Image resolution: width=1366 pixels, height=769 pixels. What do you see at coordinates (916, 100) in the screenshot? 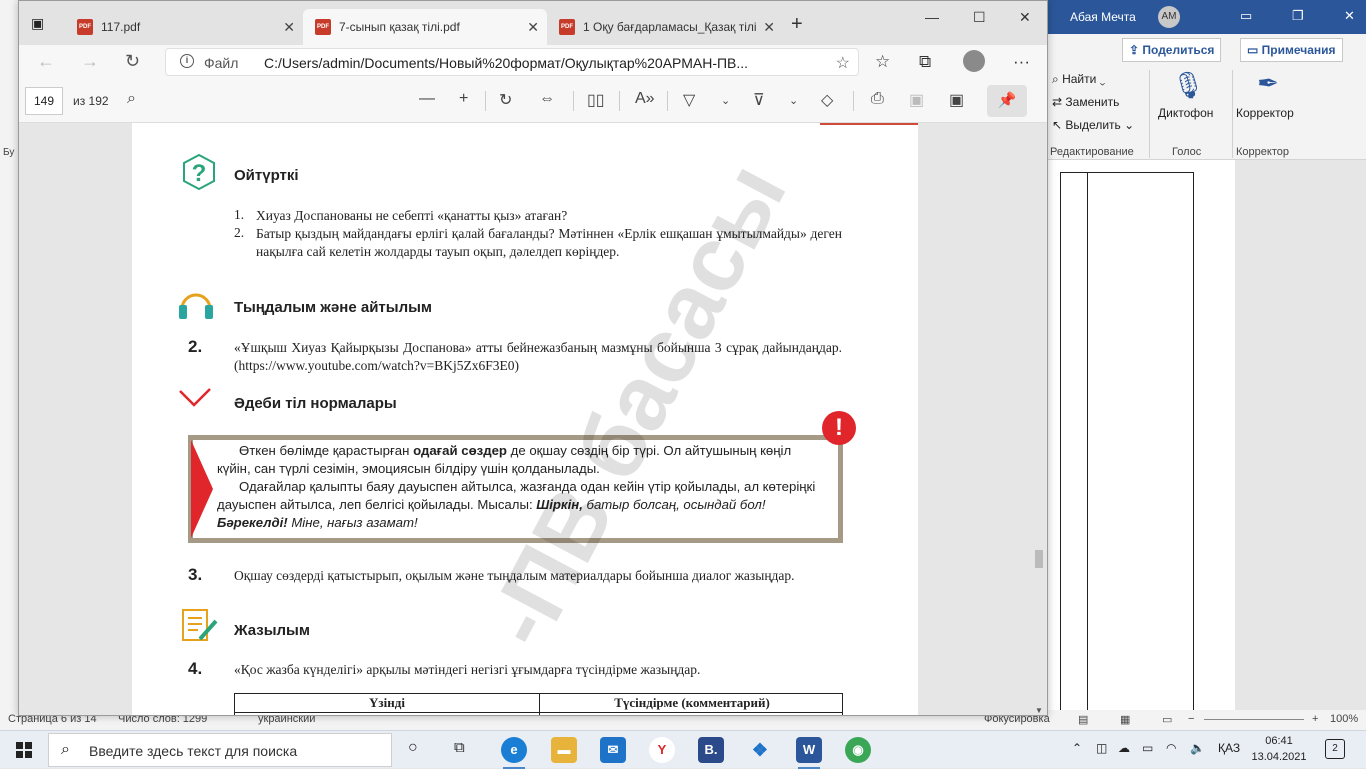
I see `save-icon: ▣` at bounding box center [916, 100].